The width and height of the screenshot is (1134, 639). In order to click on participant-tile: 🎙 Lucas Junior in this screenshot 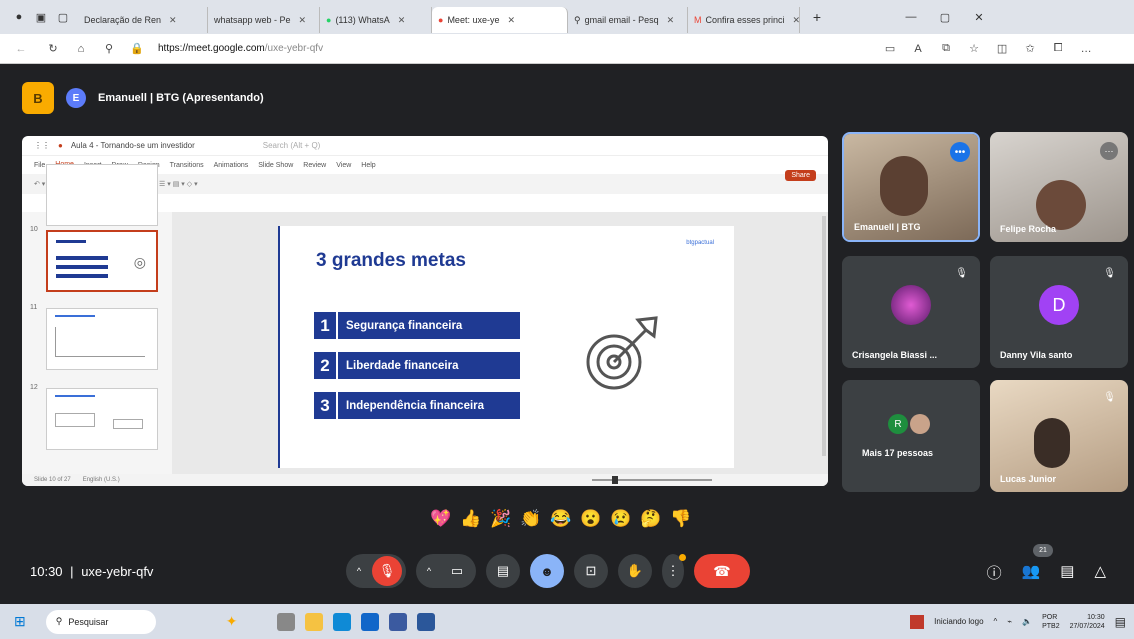, I will do `click(1059, 436)`.